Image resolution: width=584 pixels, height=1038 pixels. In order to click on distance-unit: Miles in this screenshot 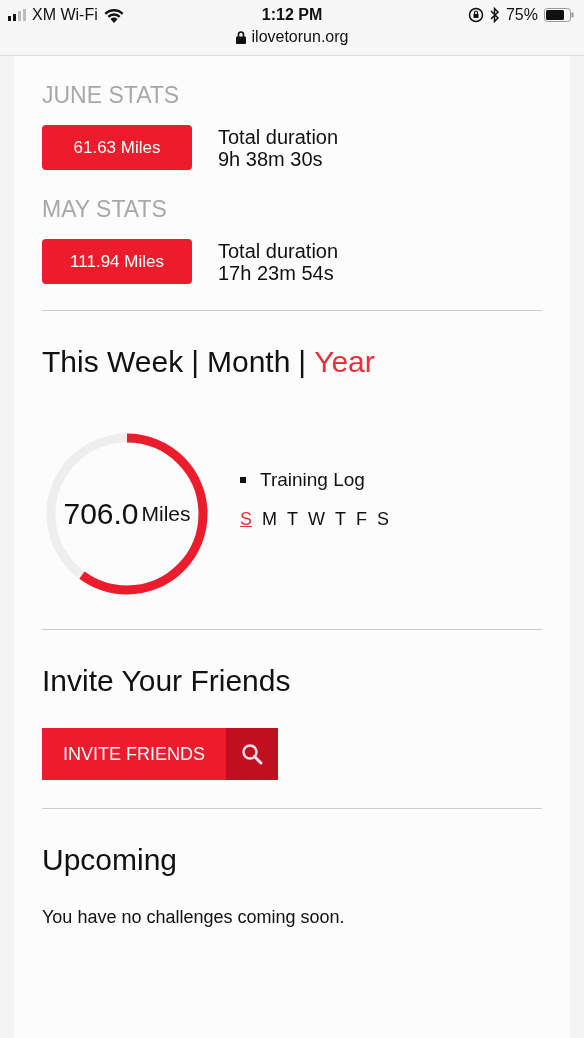, I will do `click(166, 514)`.